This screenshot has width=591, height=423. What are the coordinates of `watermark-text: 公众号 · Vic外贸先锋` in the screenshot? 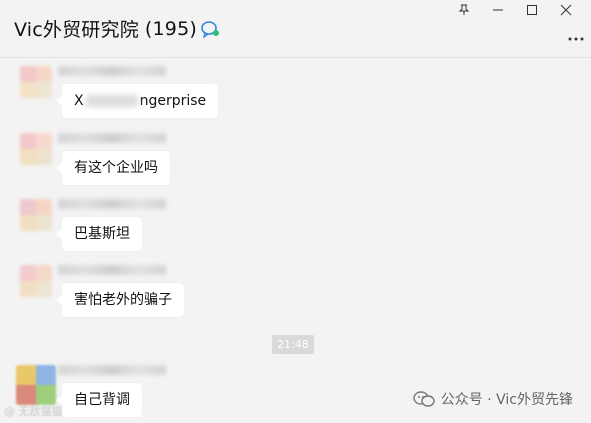 It's located at (506, 400).